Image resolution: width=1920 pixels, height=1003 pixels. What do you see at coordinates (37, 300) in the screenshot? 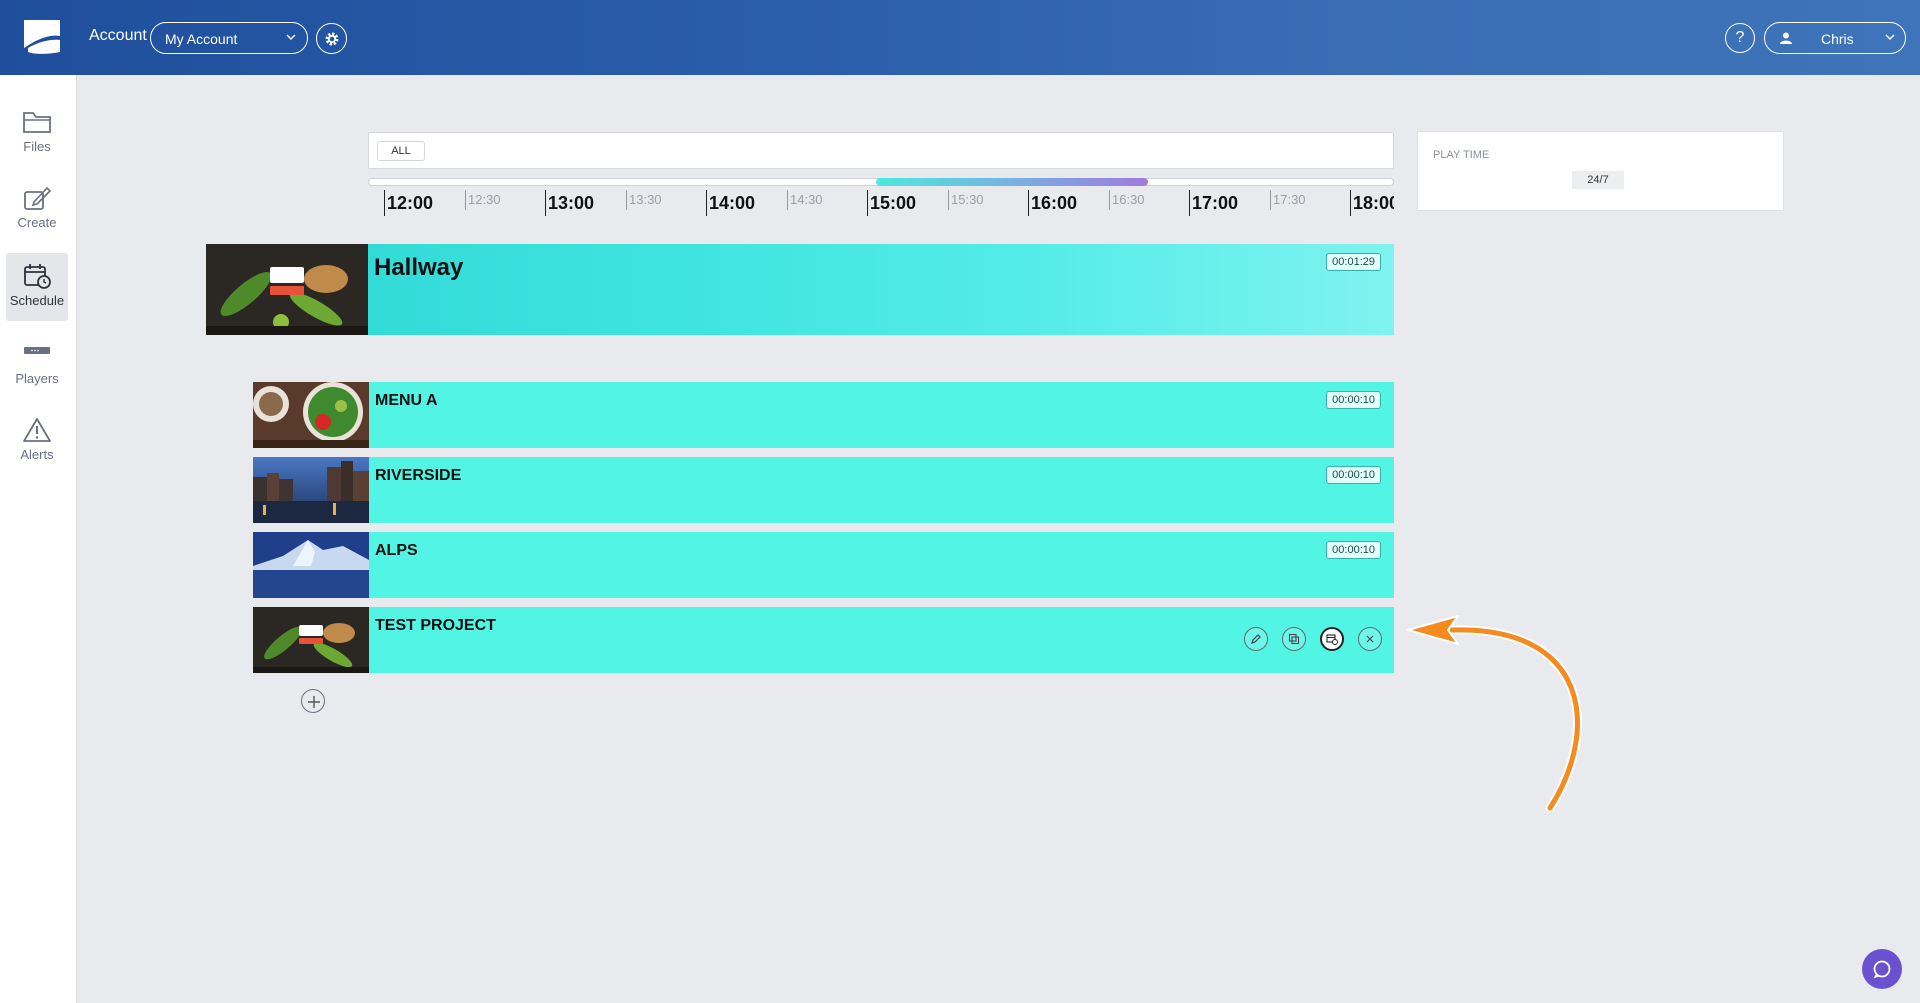
I see `sidebar-item-label: Schedule` at bounding box center [37, 300].